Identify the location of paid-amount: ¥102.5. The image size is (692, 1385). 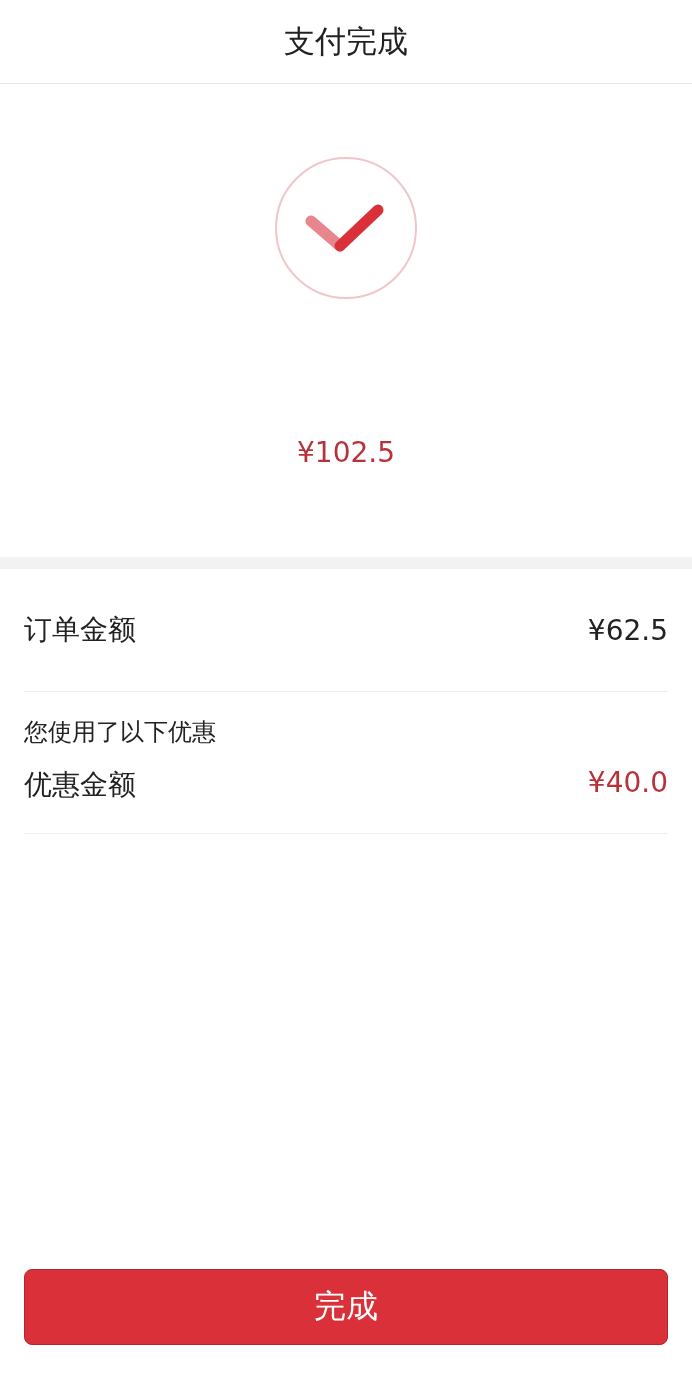
(346, 452).